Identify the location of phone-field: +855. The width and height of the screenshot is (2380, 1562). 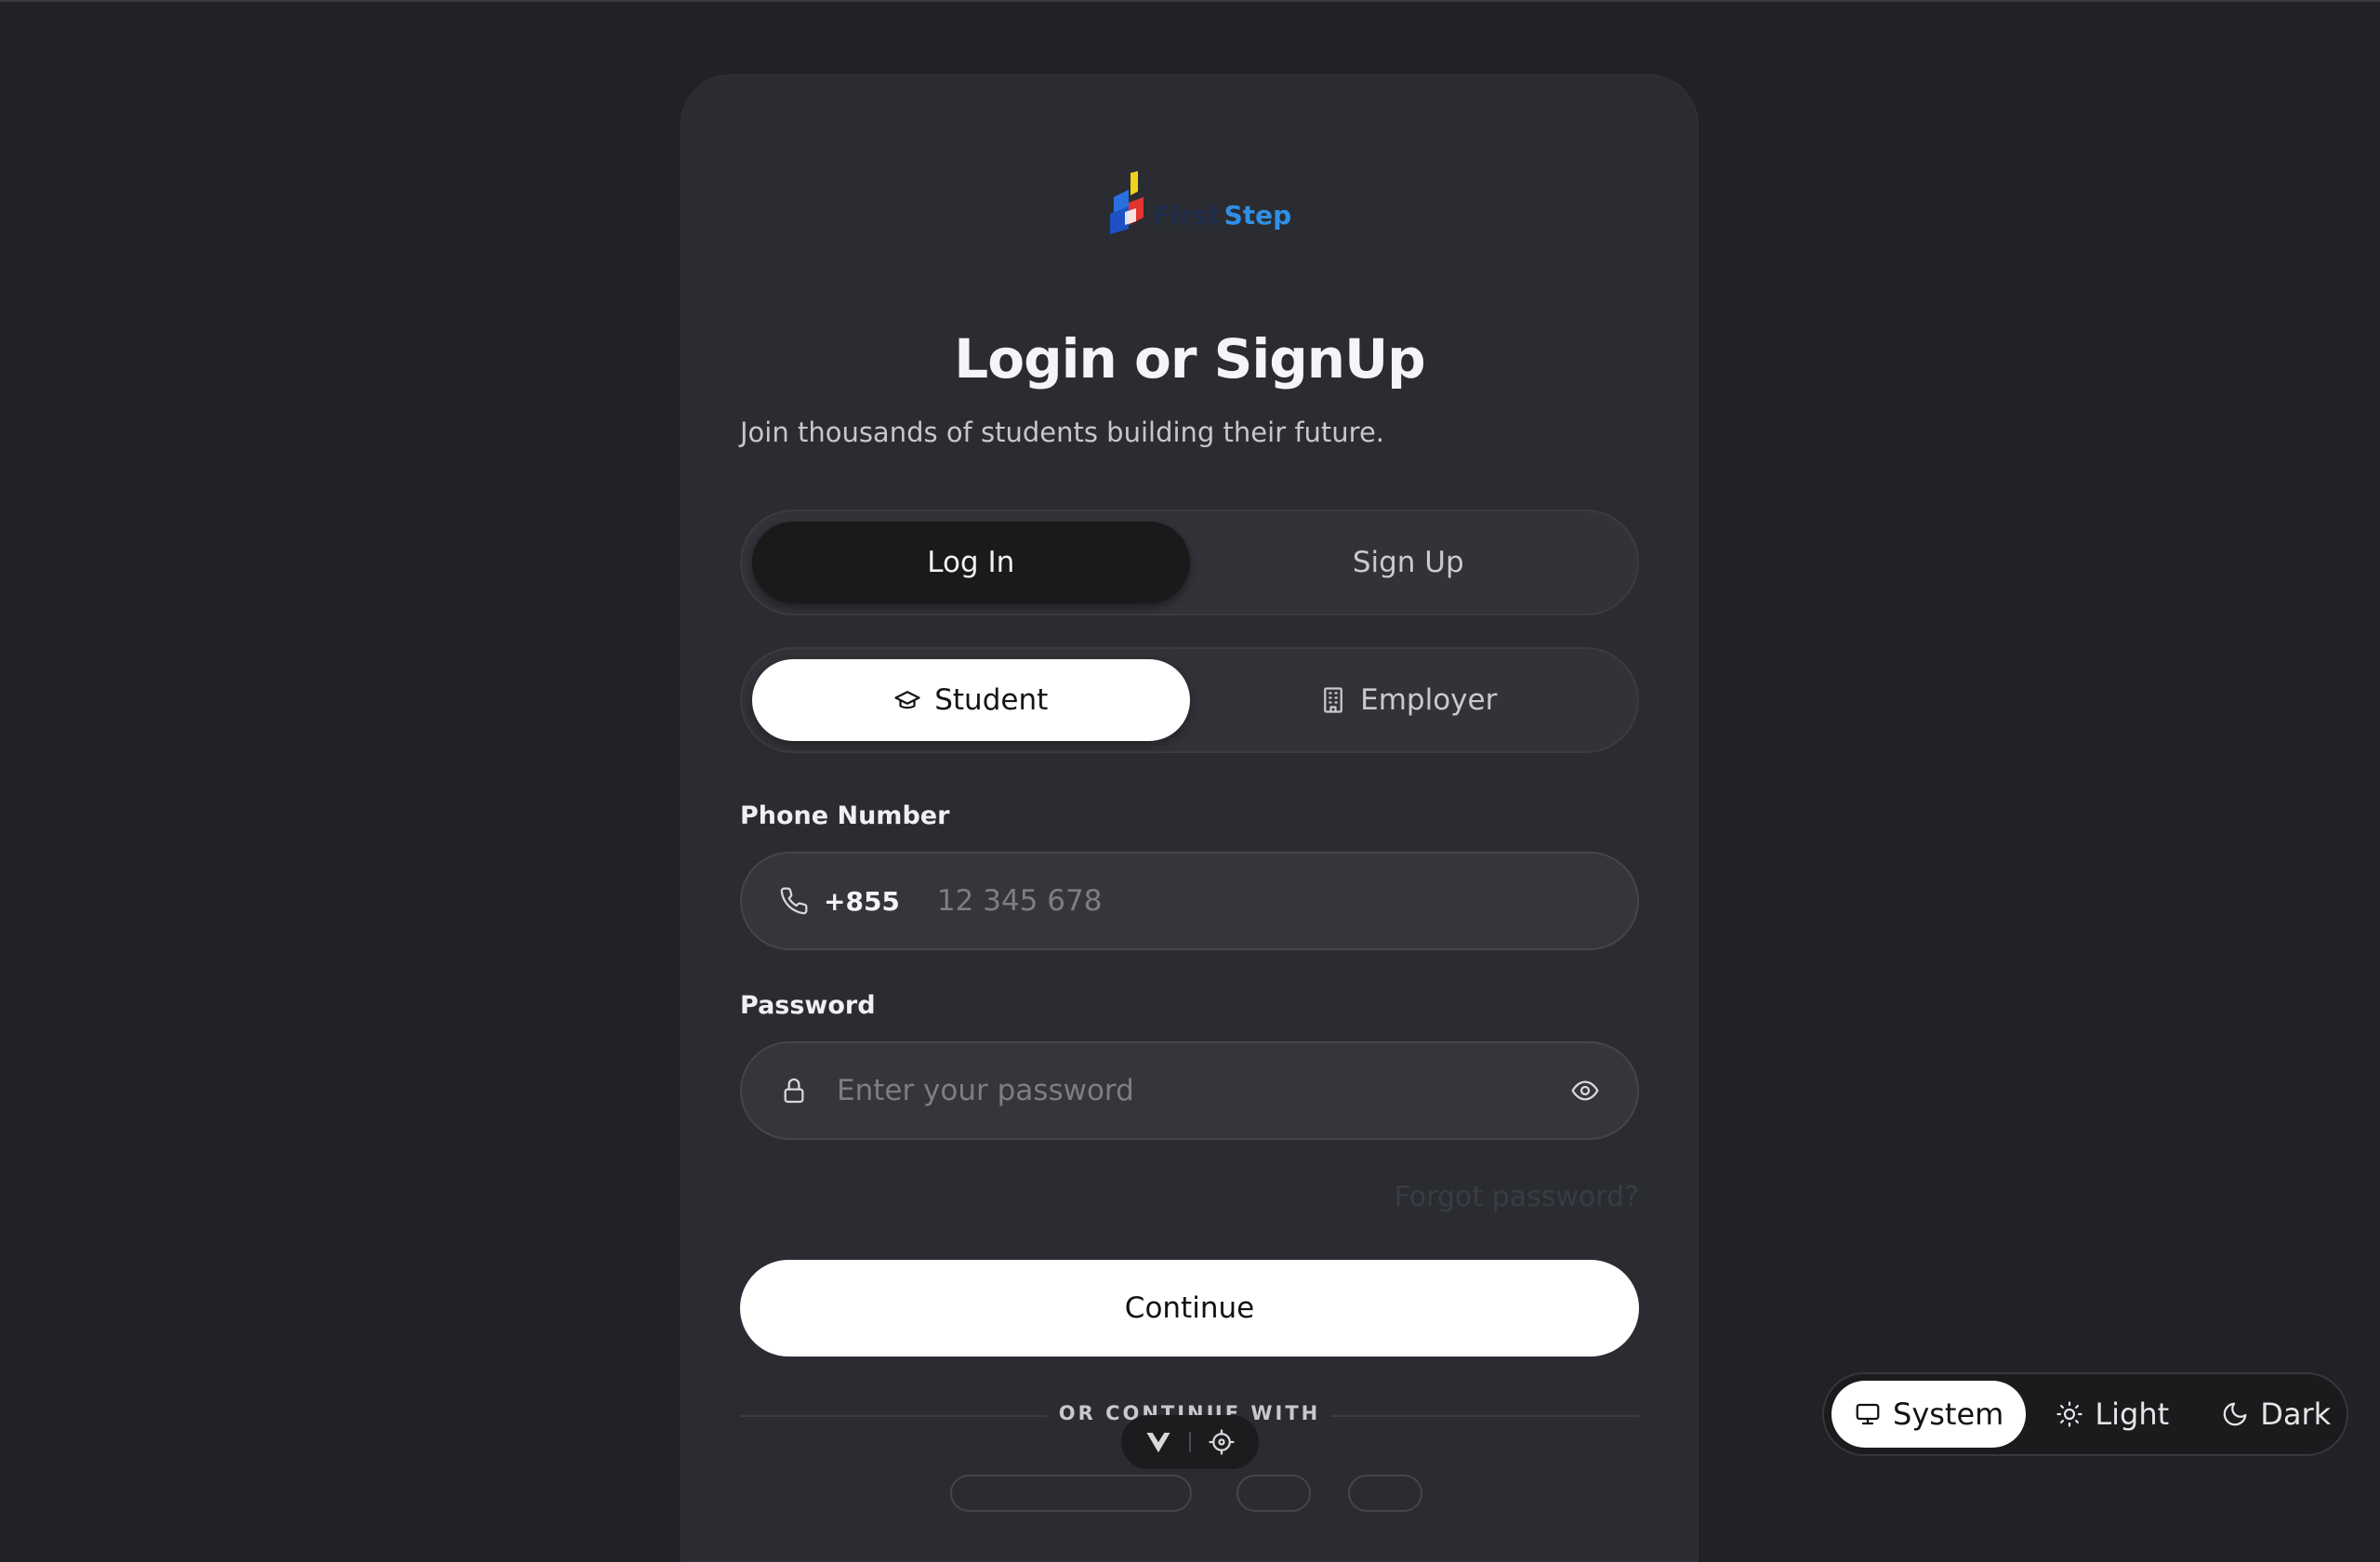
(1189, 901).